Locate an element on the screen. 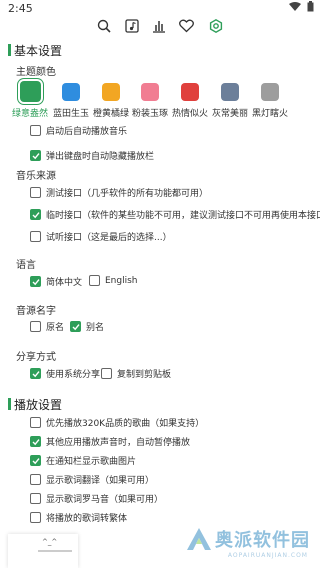  status-icons is located at coordinates (301, 6).